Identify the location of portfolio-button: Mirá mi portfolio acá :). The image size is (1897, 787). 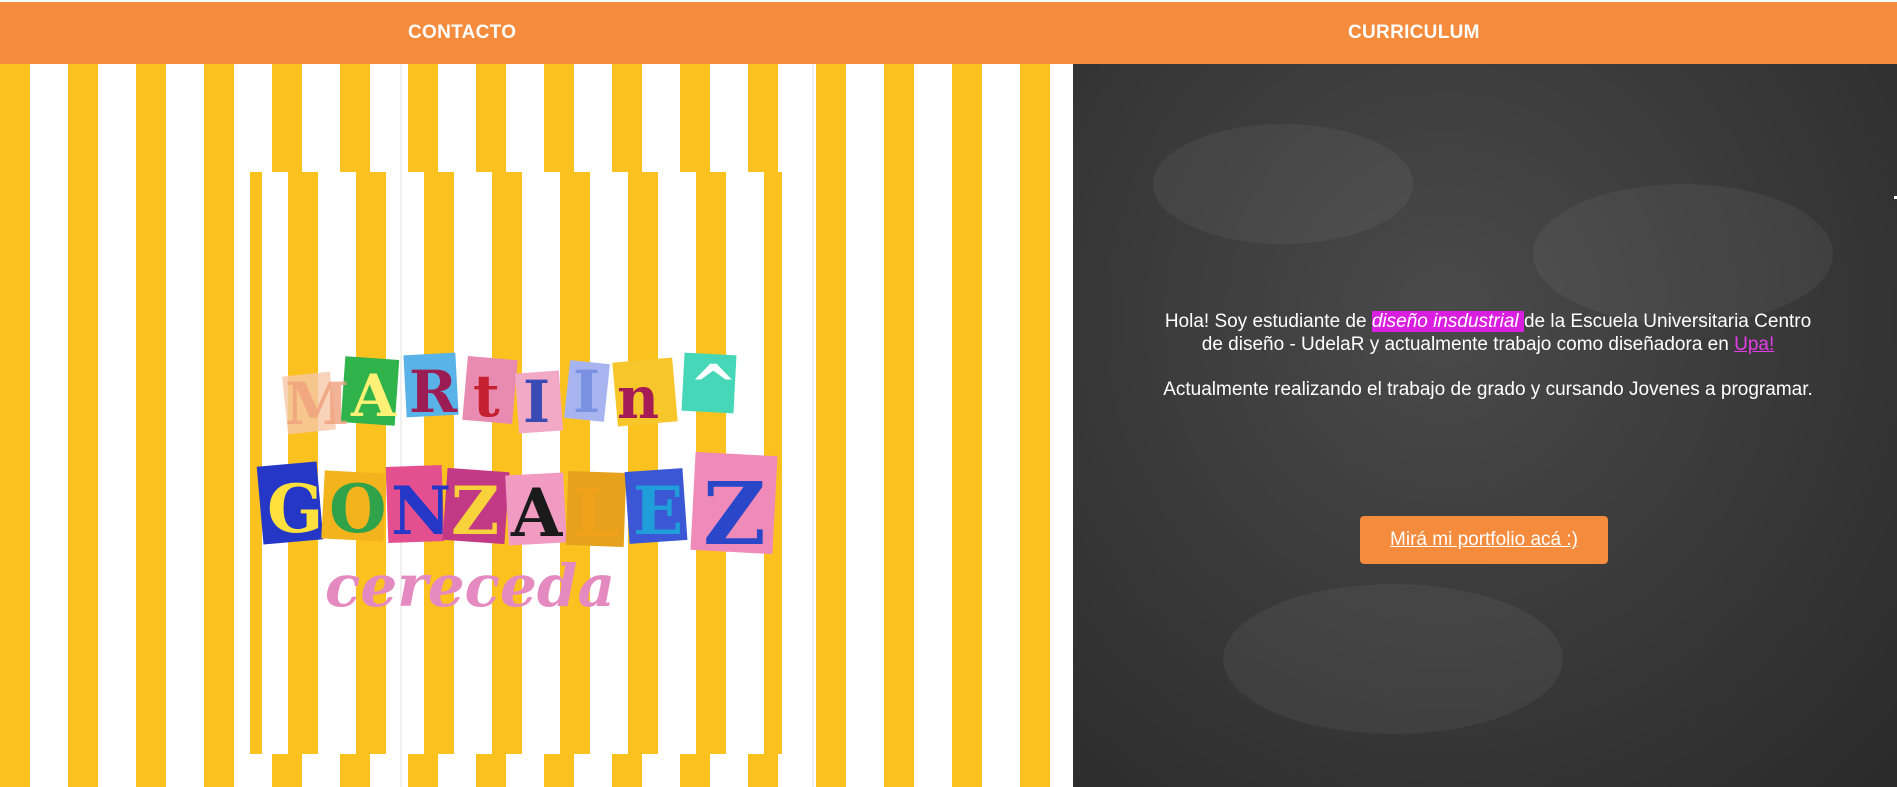
(1484, 540).